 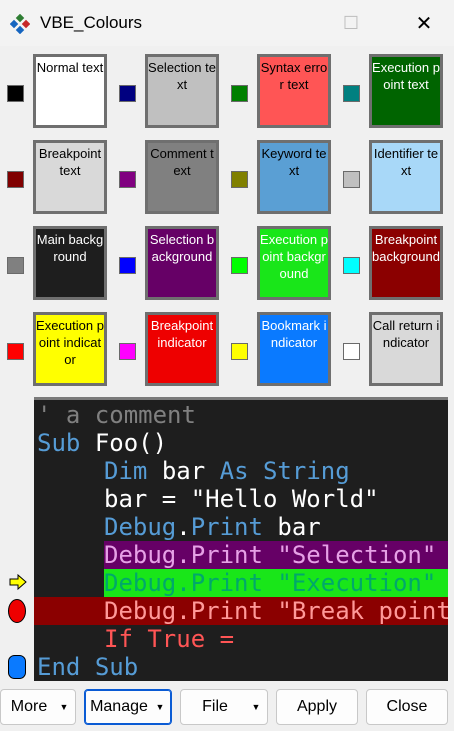 I want to click on file-button: File ▼, so click(x=224, y=707).